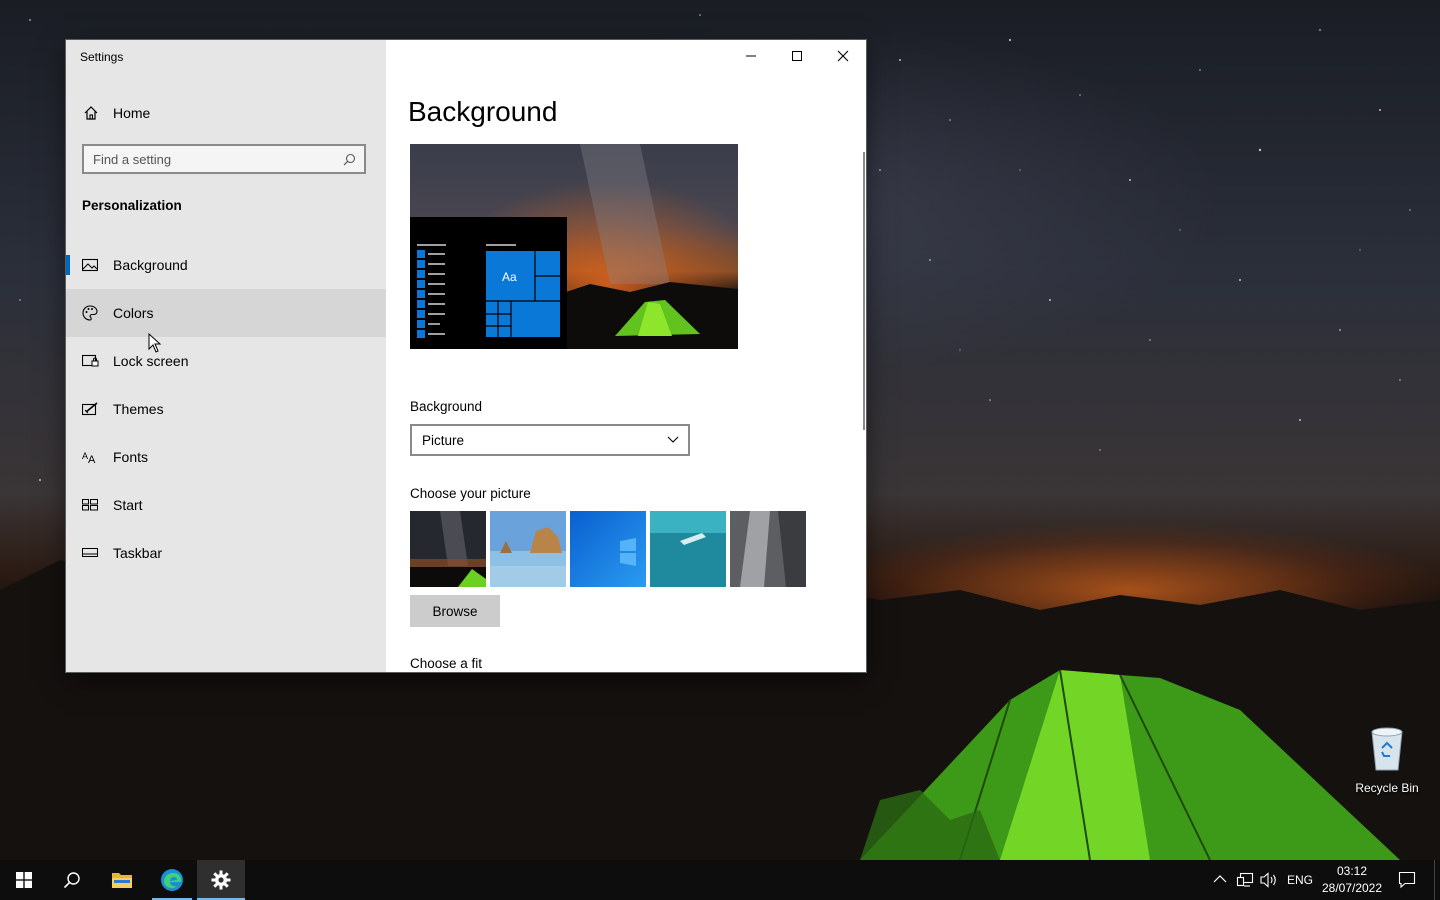 The height and width of the screenshot is (900, 1440). Describe the element at coordinates (448, 549) in the screenshot. I see `picture-thumbnail-tent` at that location.